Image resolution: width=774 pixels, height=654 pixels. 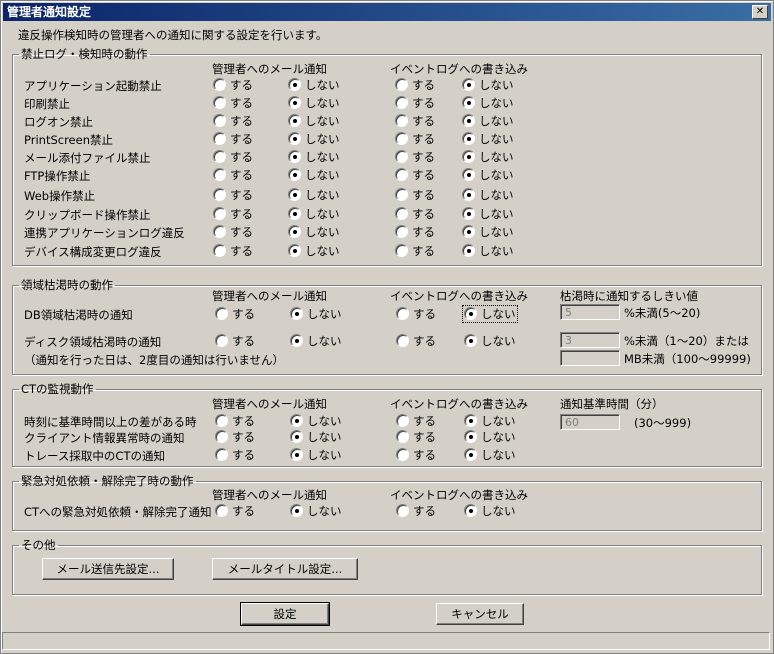 What do you see at coordinates (233, 85) in the screenshot?
I see `section1-row0-mail-on-radio: する` at bounding box center [233, 85].